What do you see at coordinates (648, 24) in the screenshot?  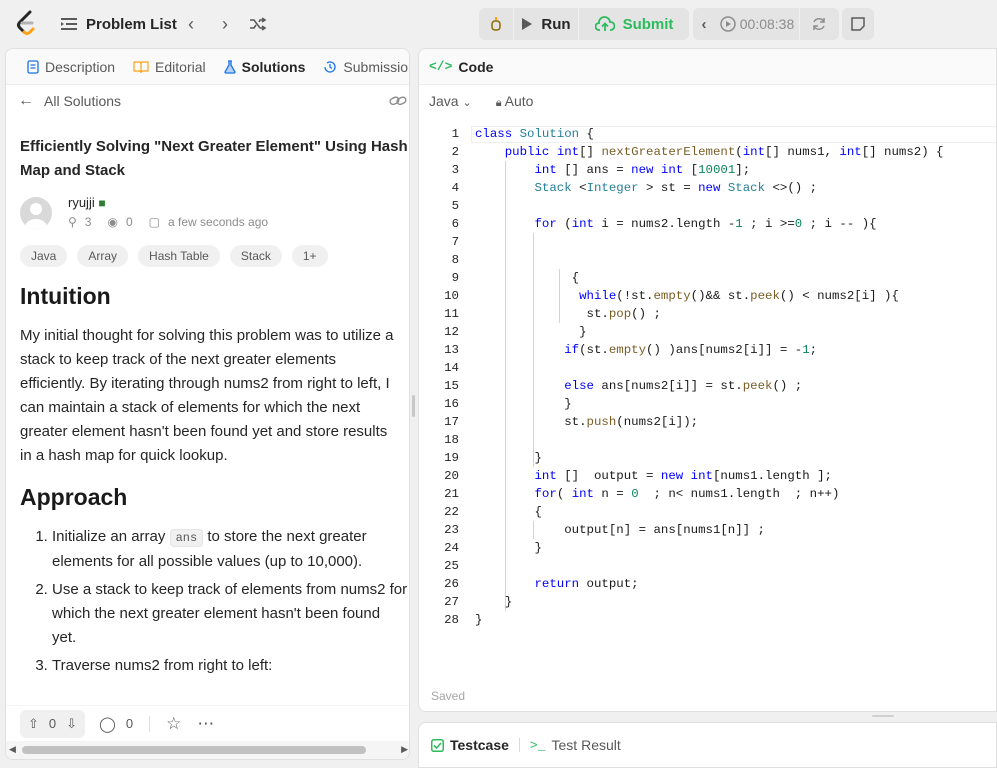 I see `submit-label: Submit` at bounding box center [648, 24].